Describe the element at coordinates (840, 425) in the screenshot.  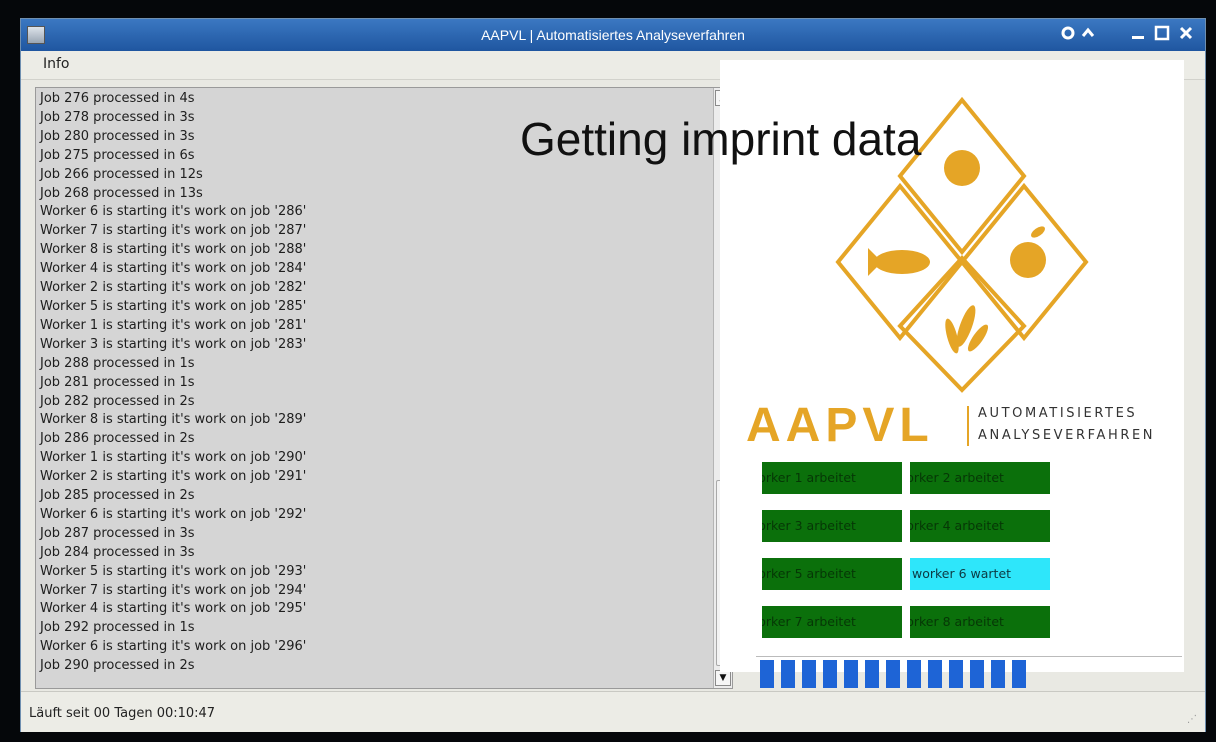
I see `logo-wordmark: AAPVL` at that location.